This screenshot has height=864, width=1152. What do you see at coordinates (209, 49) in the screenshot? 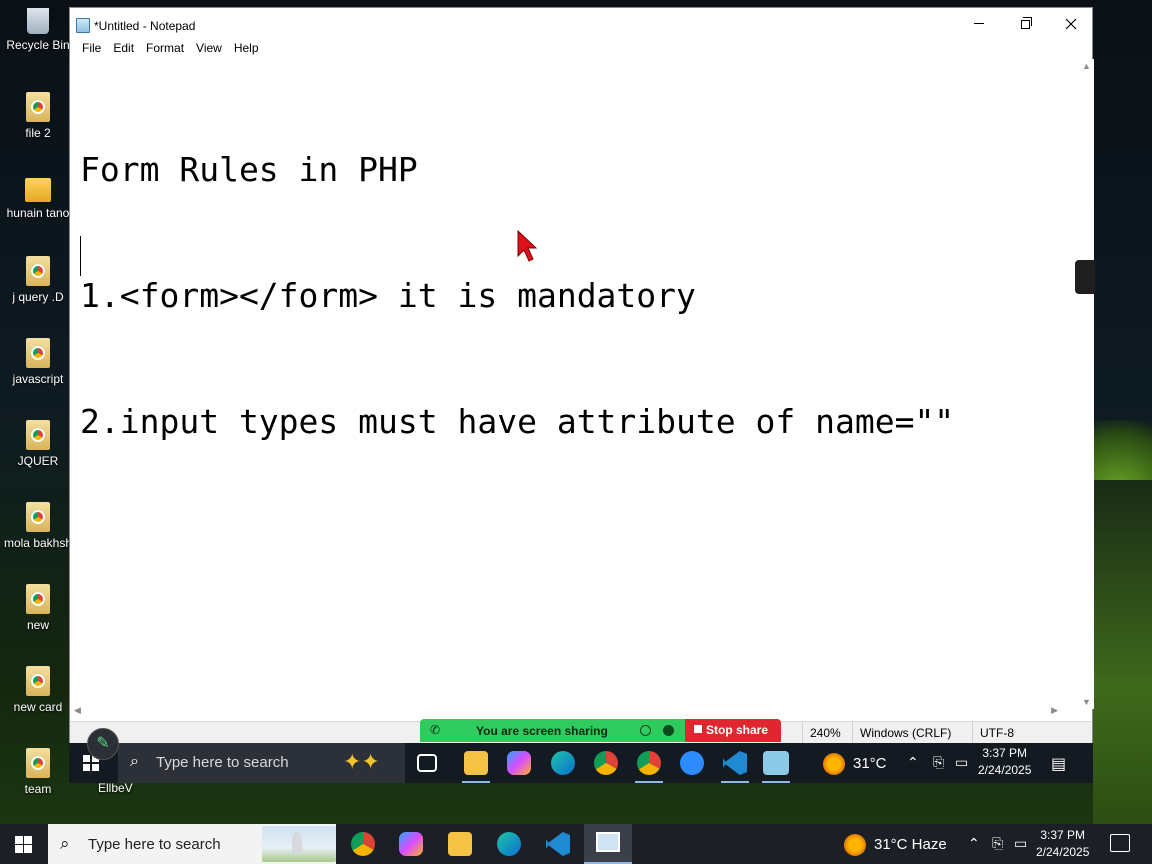
I see `menu-view: View` at bounding box center [209, 49].